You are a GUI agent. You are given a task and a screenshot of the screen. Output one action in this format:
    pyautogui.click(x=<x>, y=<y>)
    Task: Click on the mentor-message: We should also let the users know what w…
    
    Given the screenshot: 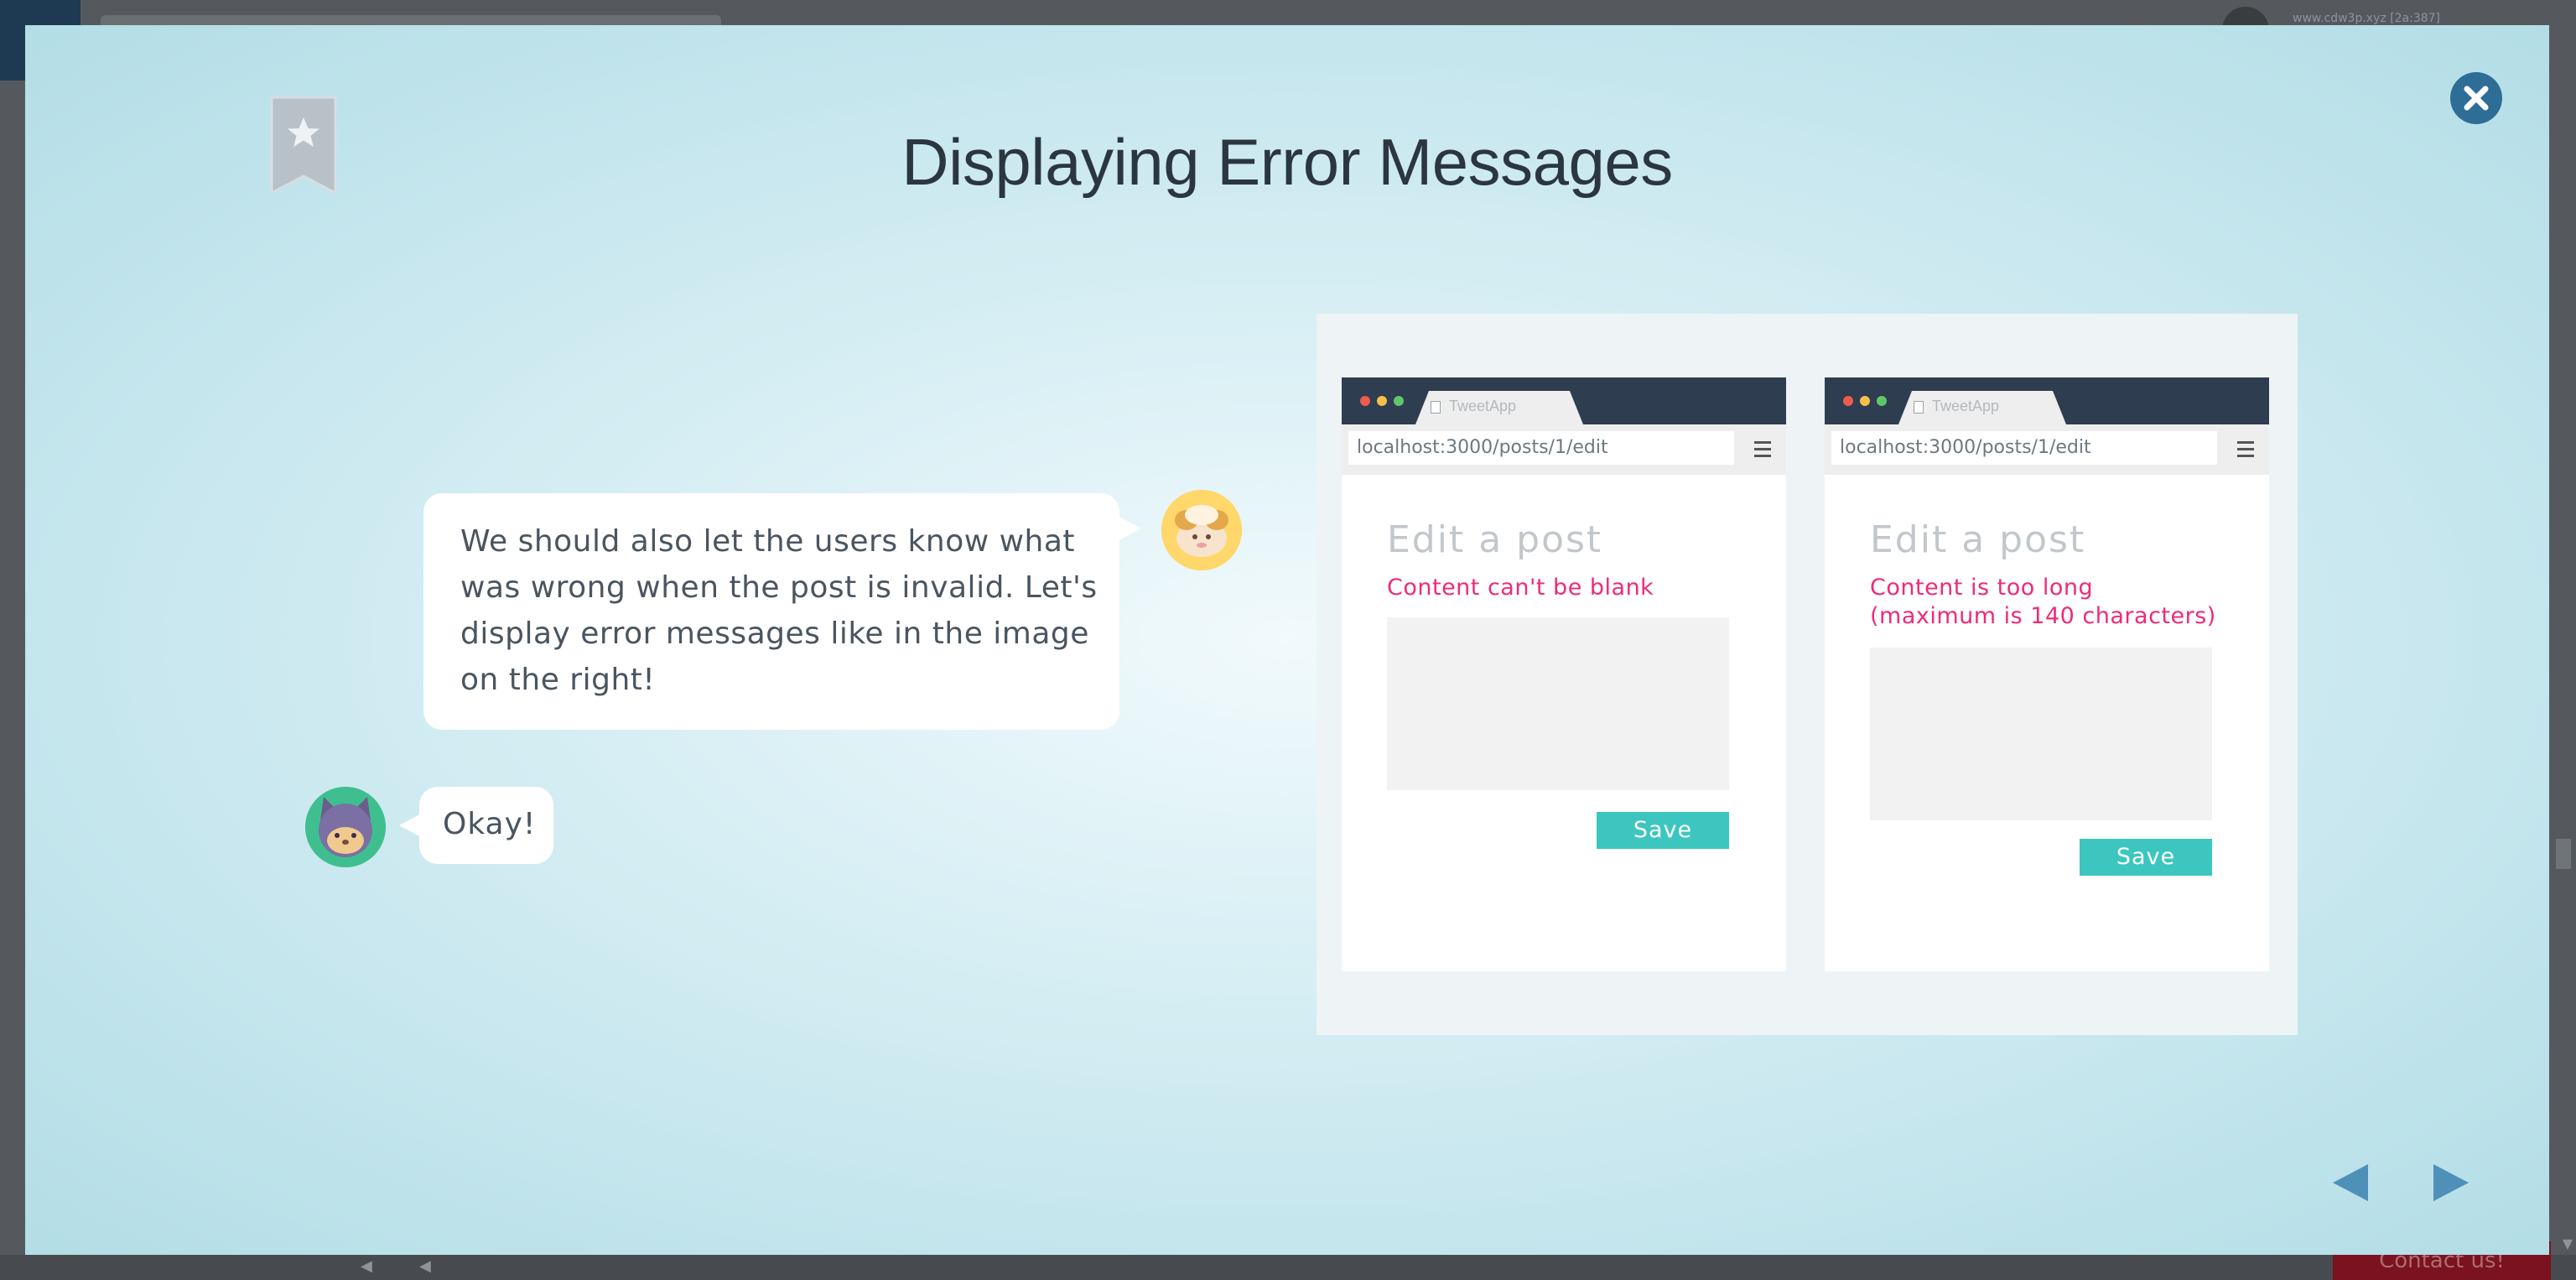 What is the action you would take?
    pyautogui.click(x=779, y=610)
    